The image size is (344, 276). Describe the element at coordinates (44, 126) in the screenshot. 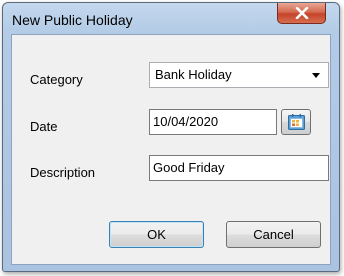

I see `date-label: Date` at that location.